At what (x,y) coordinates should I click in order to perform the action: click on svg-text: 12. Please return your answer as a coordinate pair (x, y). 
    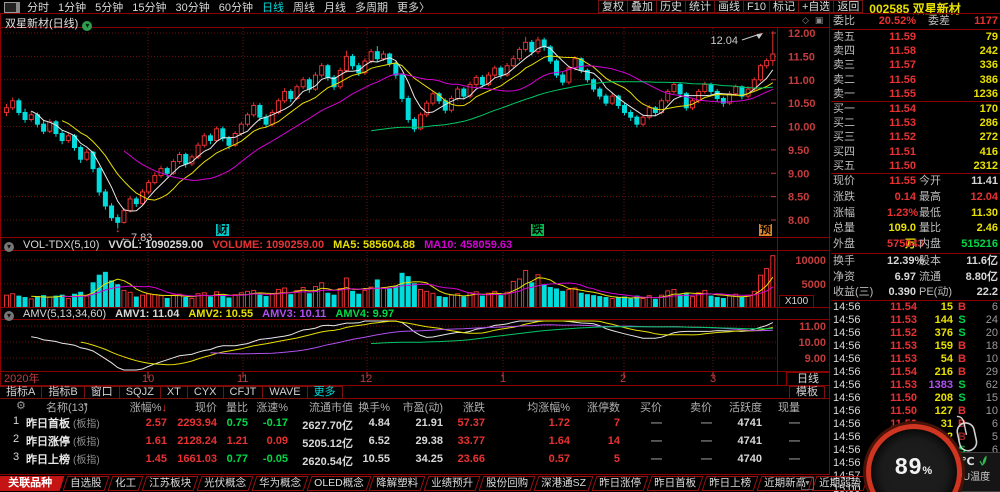
    Looking at the image, I should click on (366, 379).